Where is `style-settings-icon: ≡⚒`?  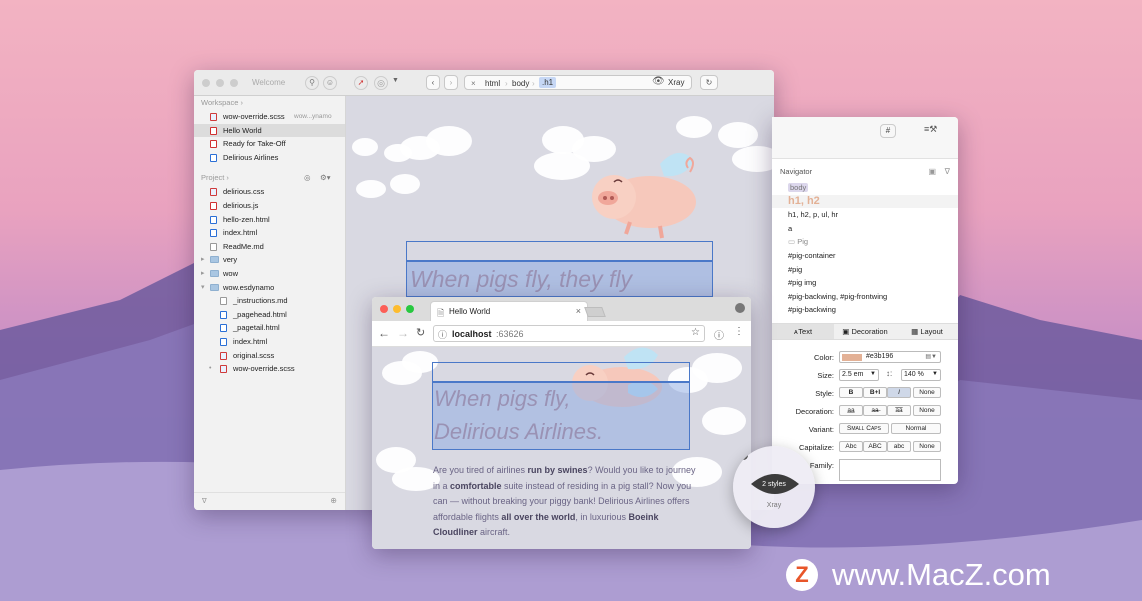
style-settings-icon: ≡⚒ is located at coordinates (930, 129).